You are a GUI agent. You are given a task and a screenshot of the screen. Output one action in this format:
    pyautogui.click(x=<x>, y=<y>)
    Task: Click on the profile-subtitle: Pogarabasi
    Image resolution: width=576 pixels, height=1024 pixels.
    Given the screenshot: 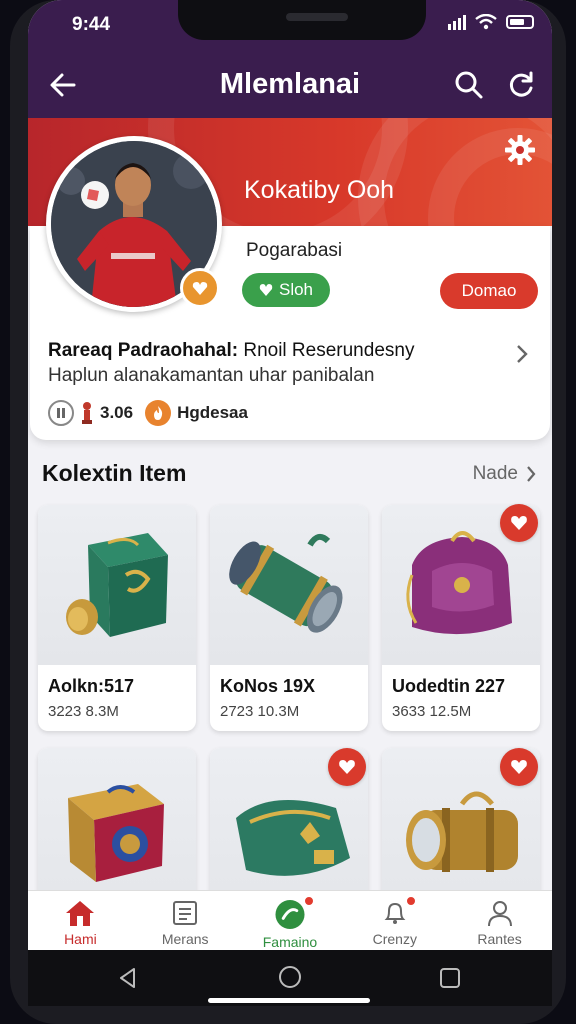 What is the action you would take?
    pyautogui.click(x=294, y=250)
    